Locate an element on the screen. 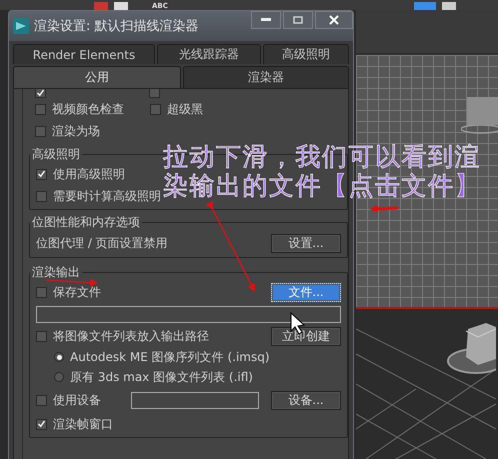 This screenshot has height=459, width=498. checkbox-label: 渲染为场 is located at coordinates (76, 131).